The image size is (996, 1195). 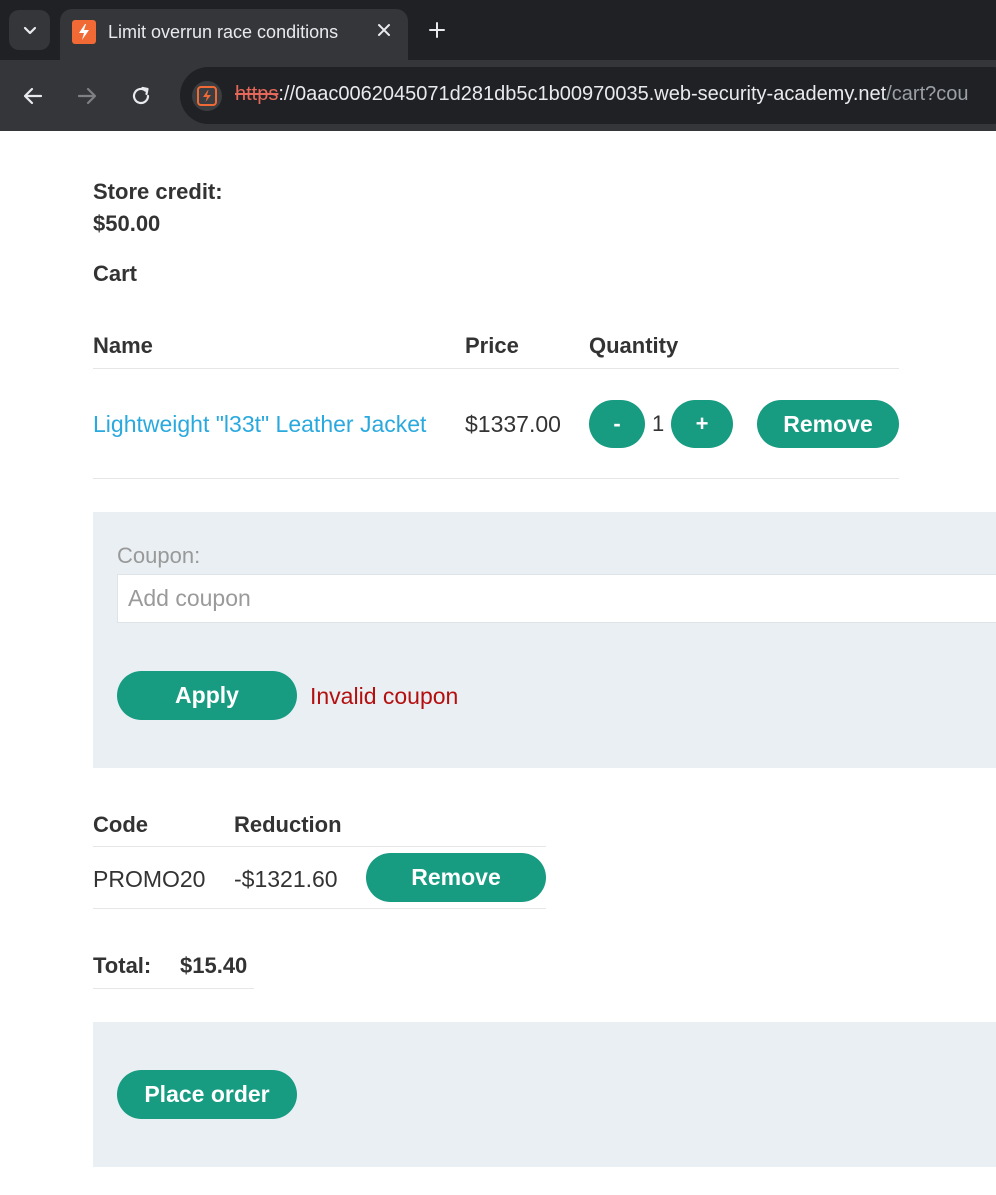 I want to click on store-credit-label: Store credit:, so click(x=158, y=191).